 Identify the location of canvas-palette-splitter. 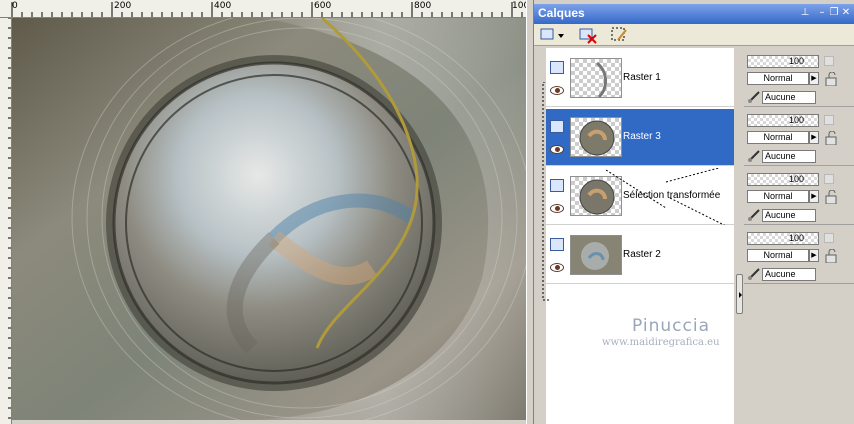
(530, 212).